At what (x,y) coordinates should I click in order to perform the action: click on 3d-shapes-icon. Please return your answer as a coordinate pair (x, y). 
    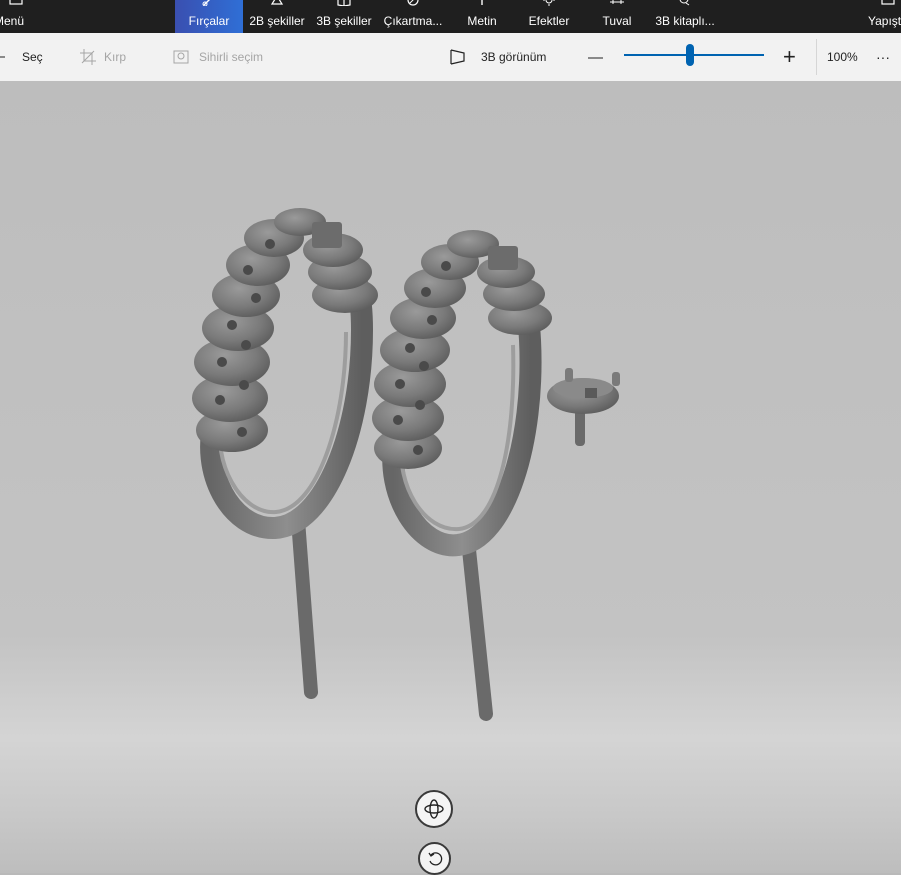
    Looking at the image, I should click on (344, 3).